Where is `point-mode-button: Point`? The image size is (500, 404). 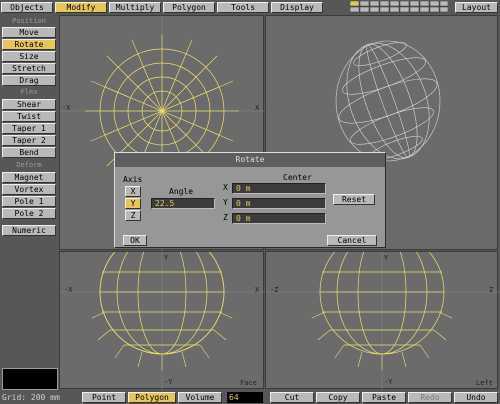
point-mode-button: Point is located at coordinates (104, 397).